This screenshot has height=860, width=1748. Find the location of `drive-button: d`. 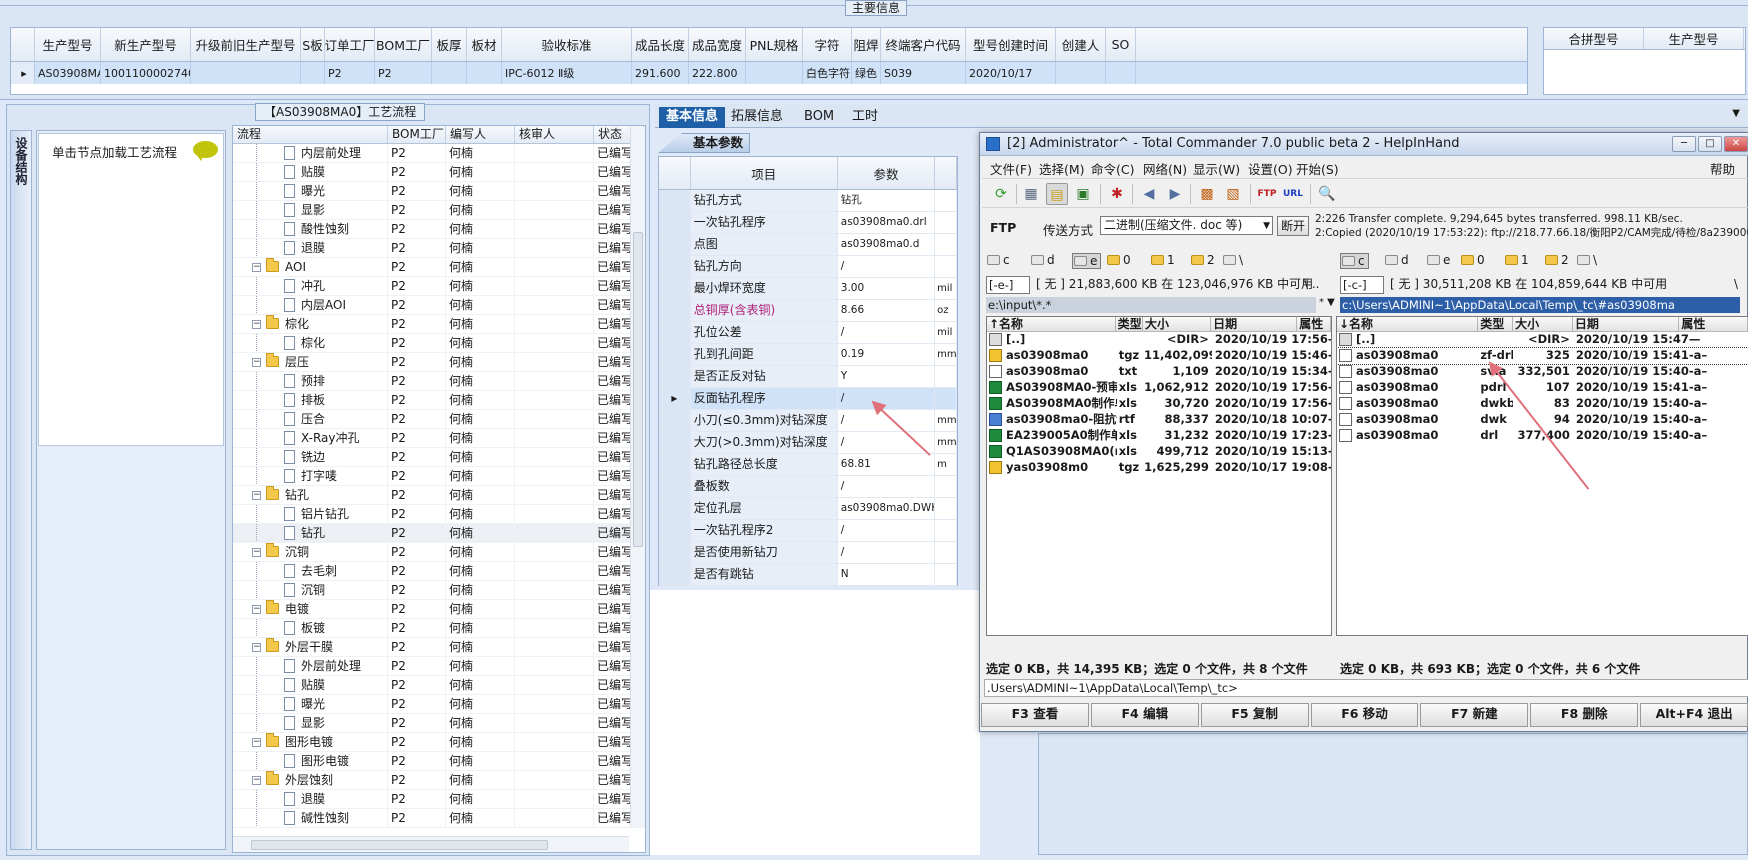

drive-button: d is located at coordinates (1042, 261).